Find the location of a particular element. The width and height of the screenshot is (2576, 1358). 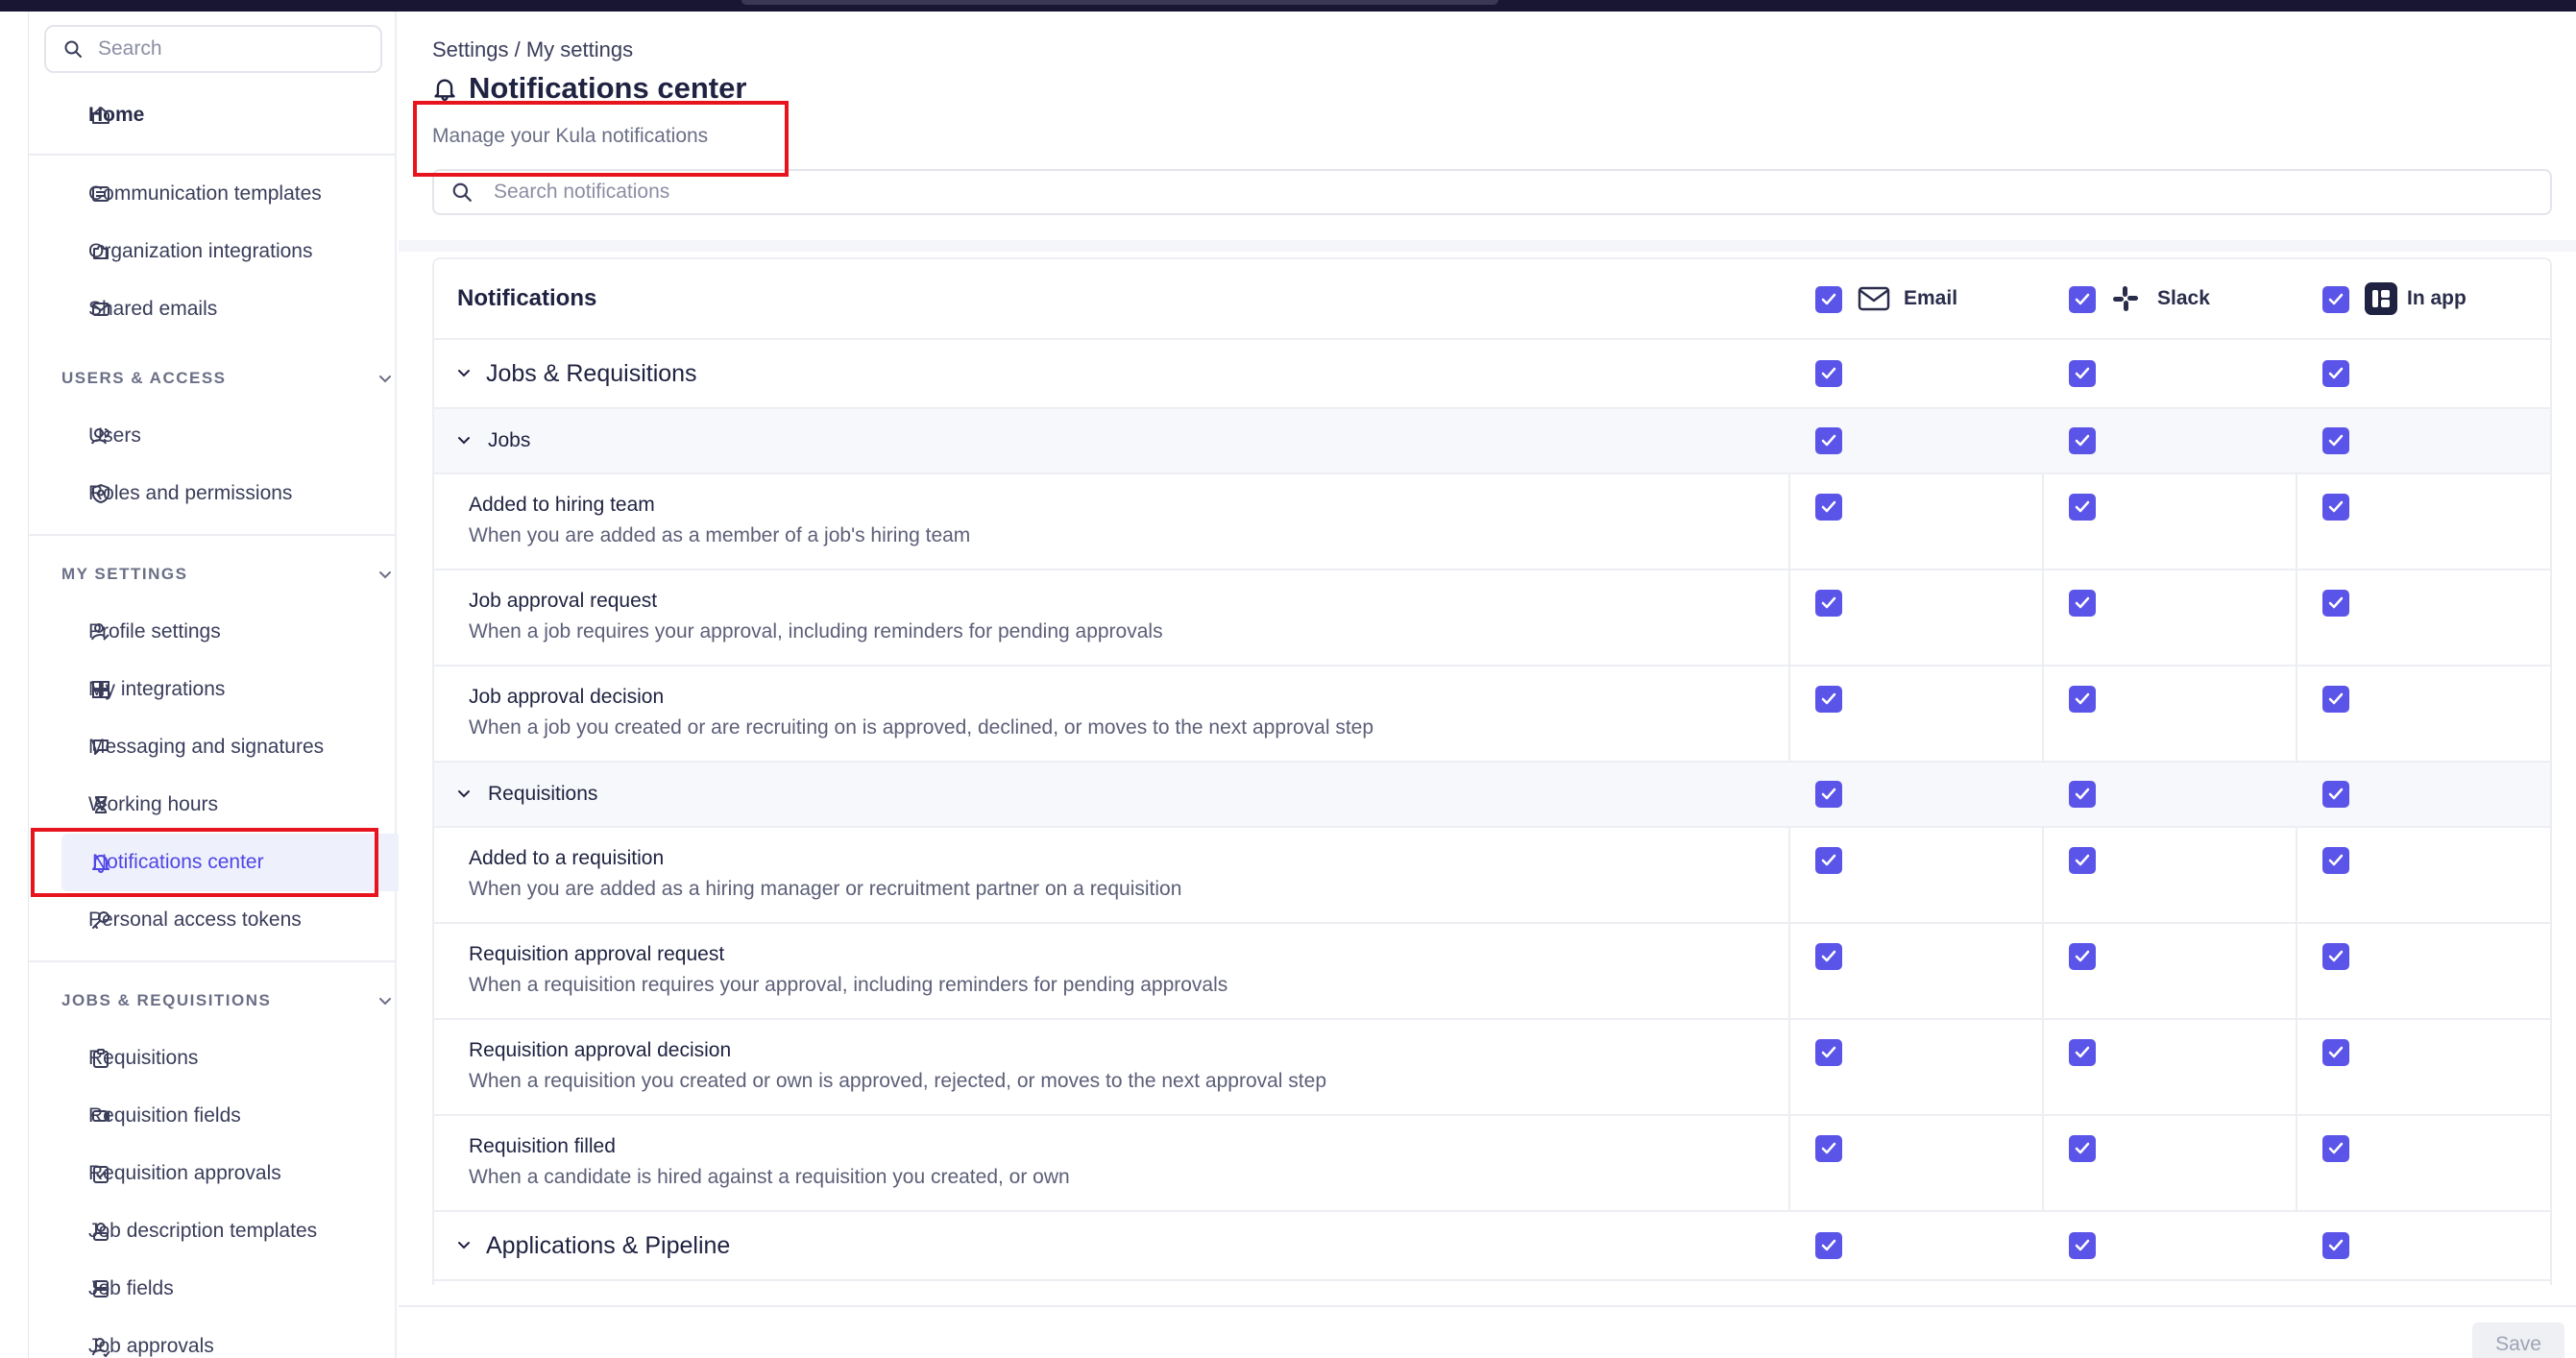

app-rail is located at coordinates (14, 685).